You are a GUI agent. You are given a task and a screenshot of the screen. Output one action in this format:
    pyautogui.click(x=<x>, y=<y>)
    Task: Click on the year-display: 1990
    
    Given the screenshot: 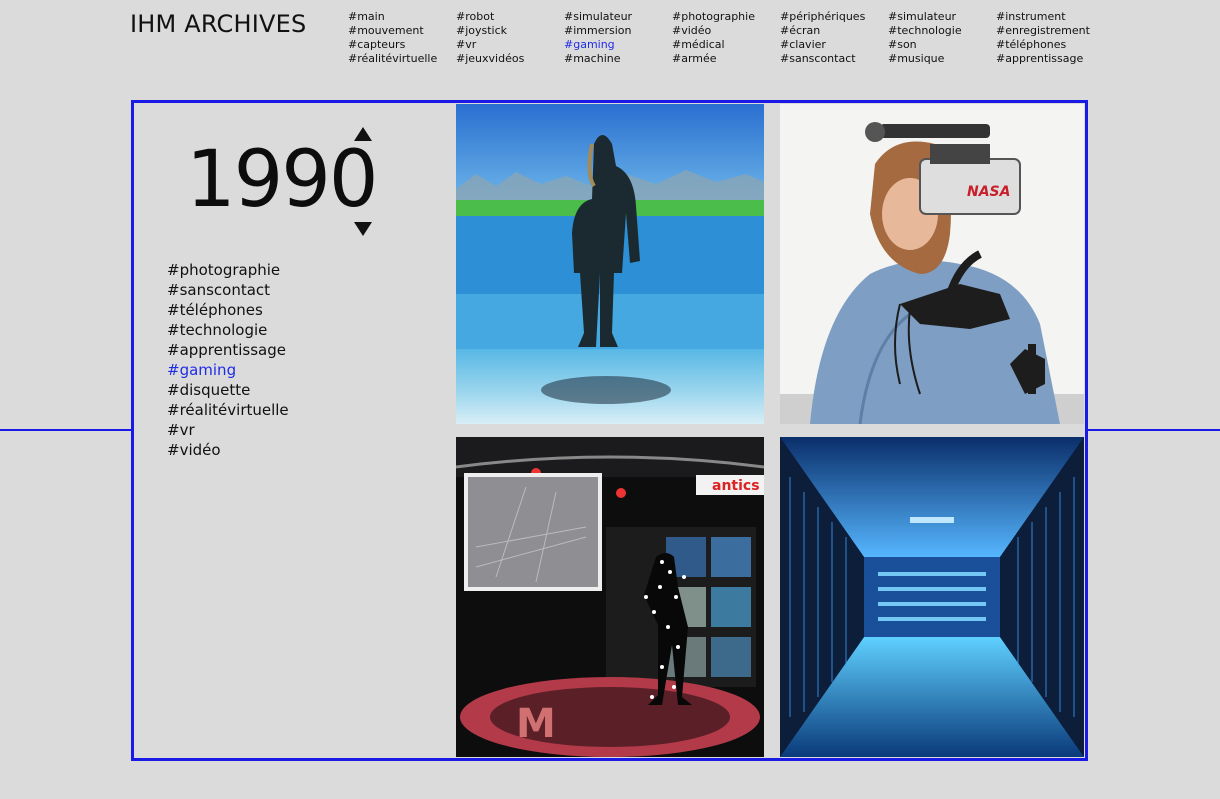 What is the action you would take?
    pyautogui.click(x=282, y=180)
    